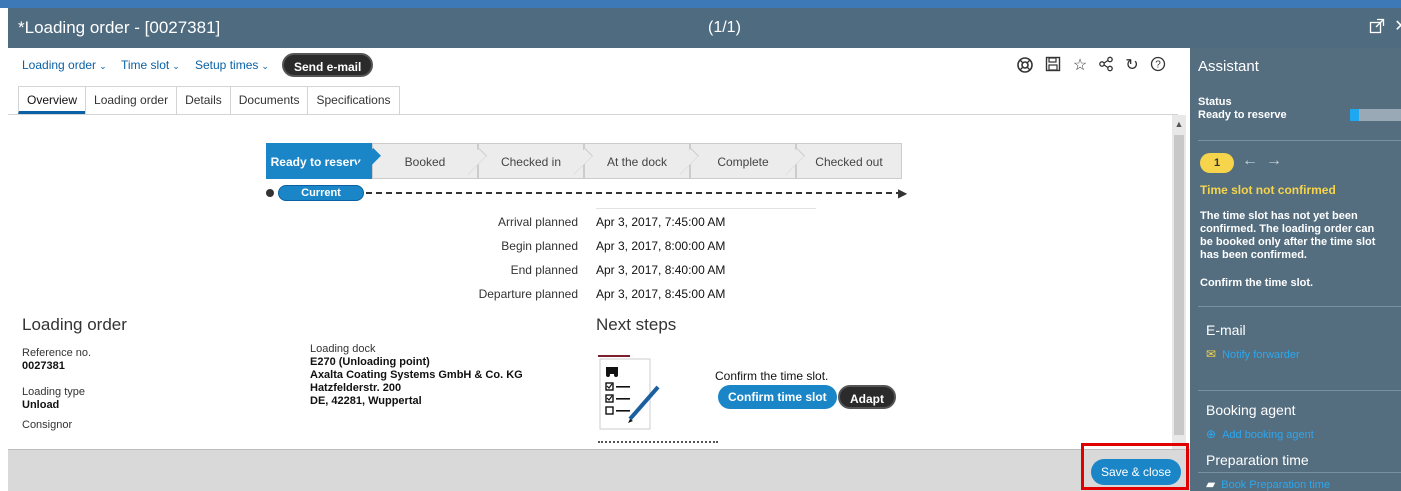 This screenshot has height=491, width=1401. What do you see at coordinates (1253, 354) in the screenshot?
I see `notify-forwarder-link: ✉ Notify forwarder` at bounding box center [1253, 354].